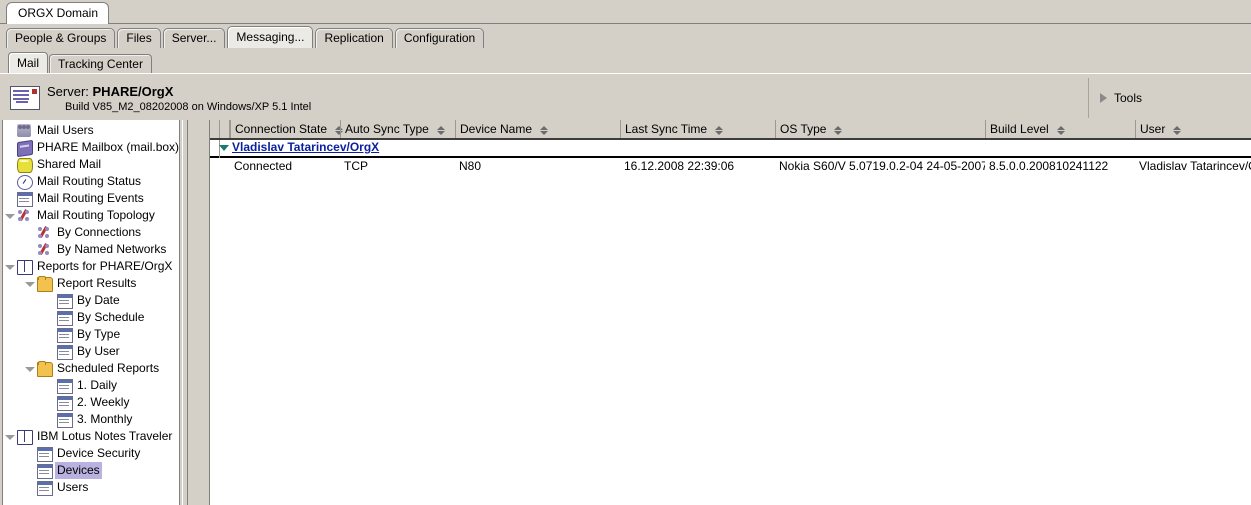  What do you see at coordinates (397, 129) in the screenshot?
I see `column-header-auto-sync-type: Auto Sync Type` at bounding box center [397, 129].